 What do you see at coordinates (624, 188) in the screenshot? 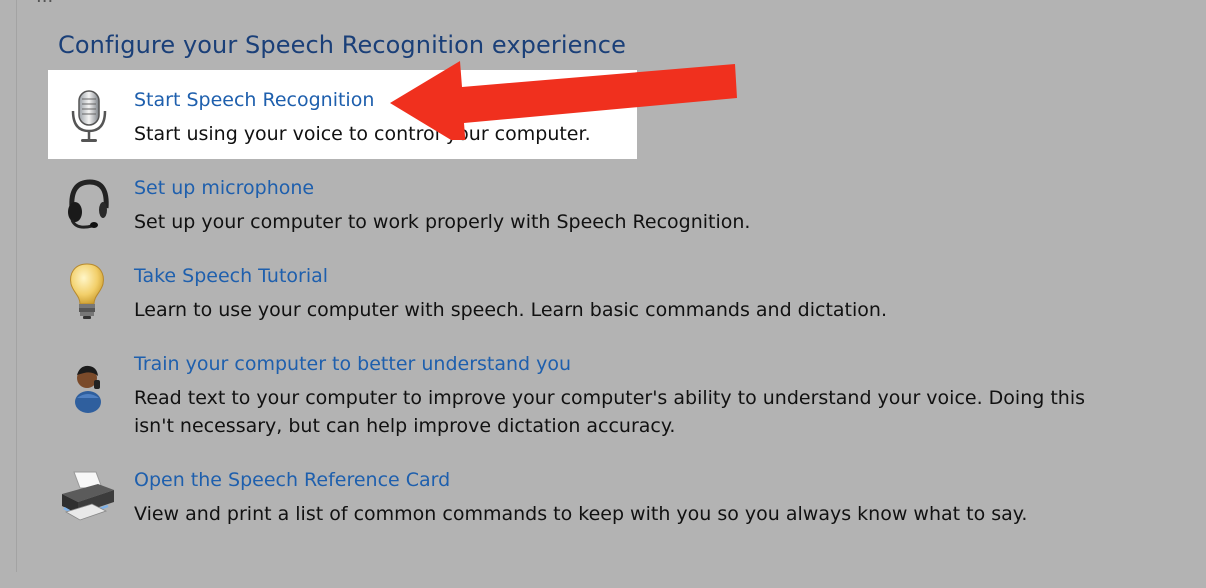
I see `set-up-microphone-link: Set up microphone` at bounding box center [624, 188].